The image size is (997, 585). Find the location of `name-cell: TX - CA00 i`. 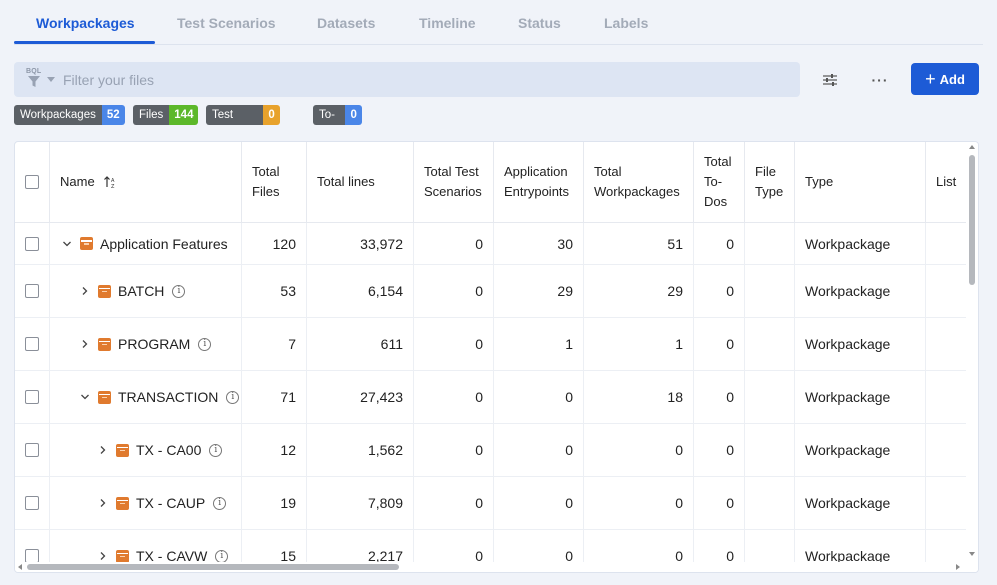

name-cell: TX - CA00 i is located at coordinates (146, 450).